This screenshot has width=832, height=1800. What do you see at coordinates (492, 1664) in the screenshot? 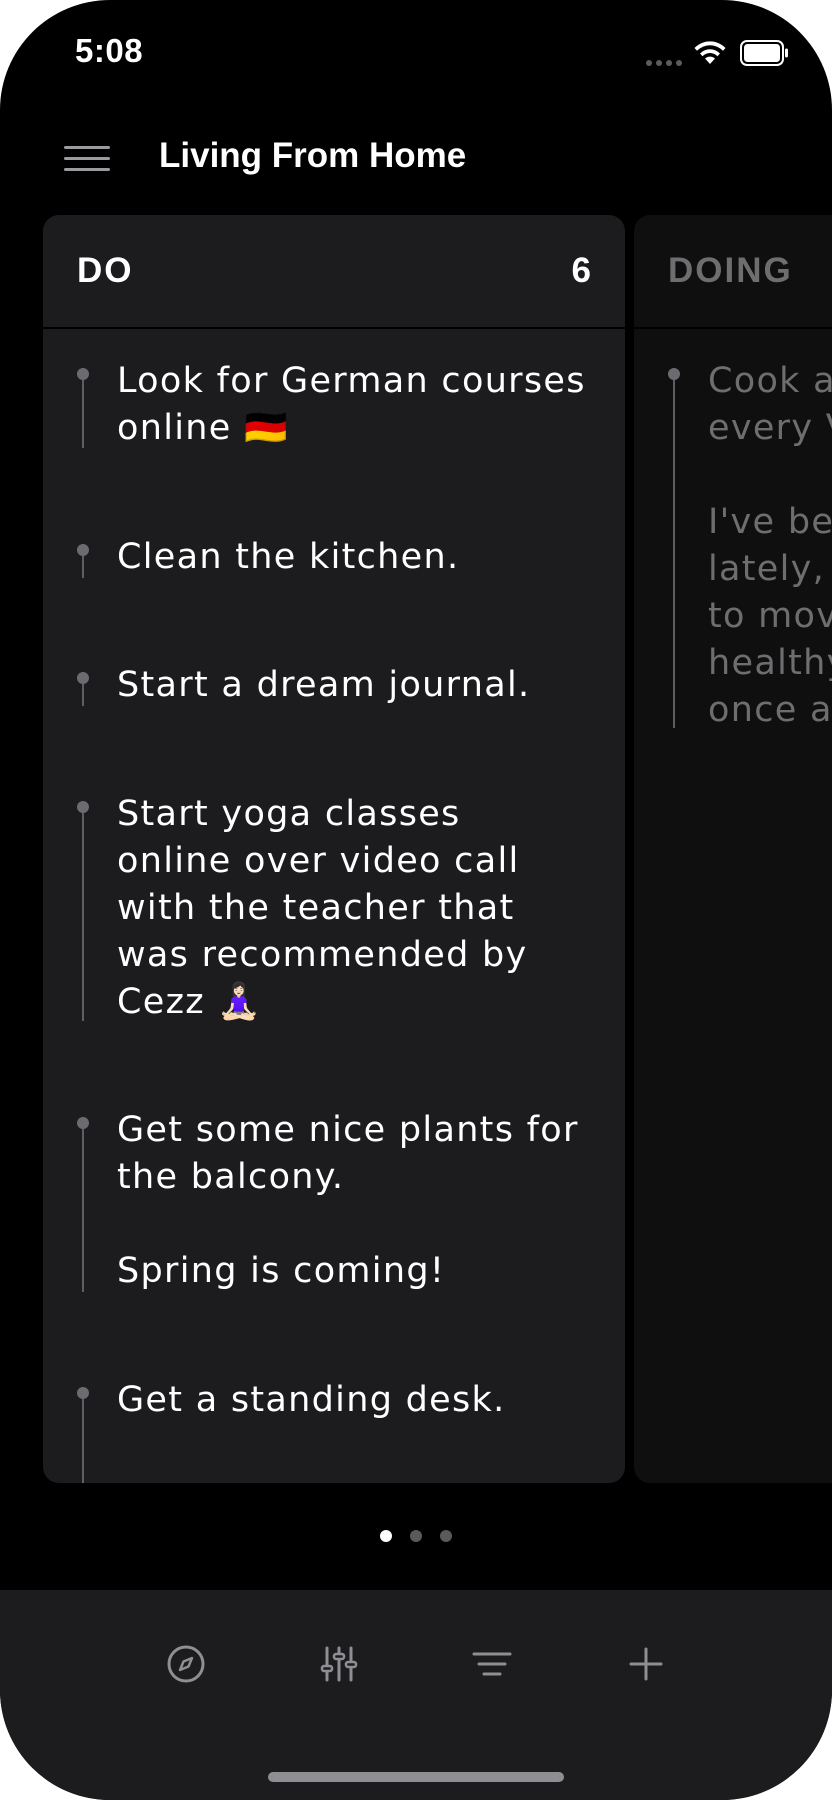
I see `filter-icon` at bounding box center [492, 1664].